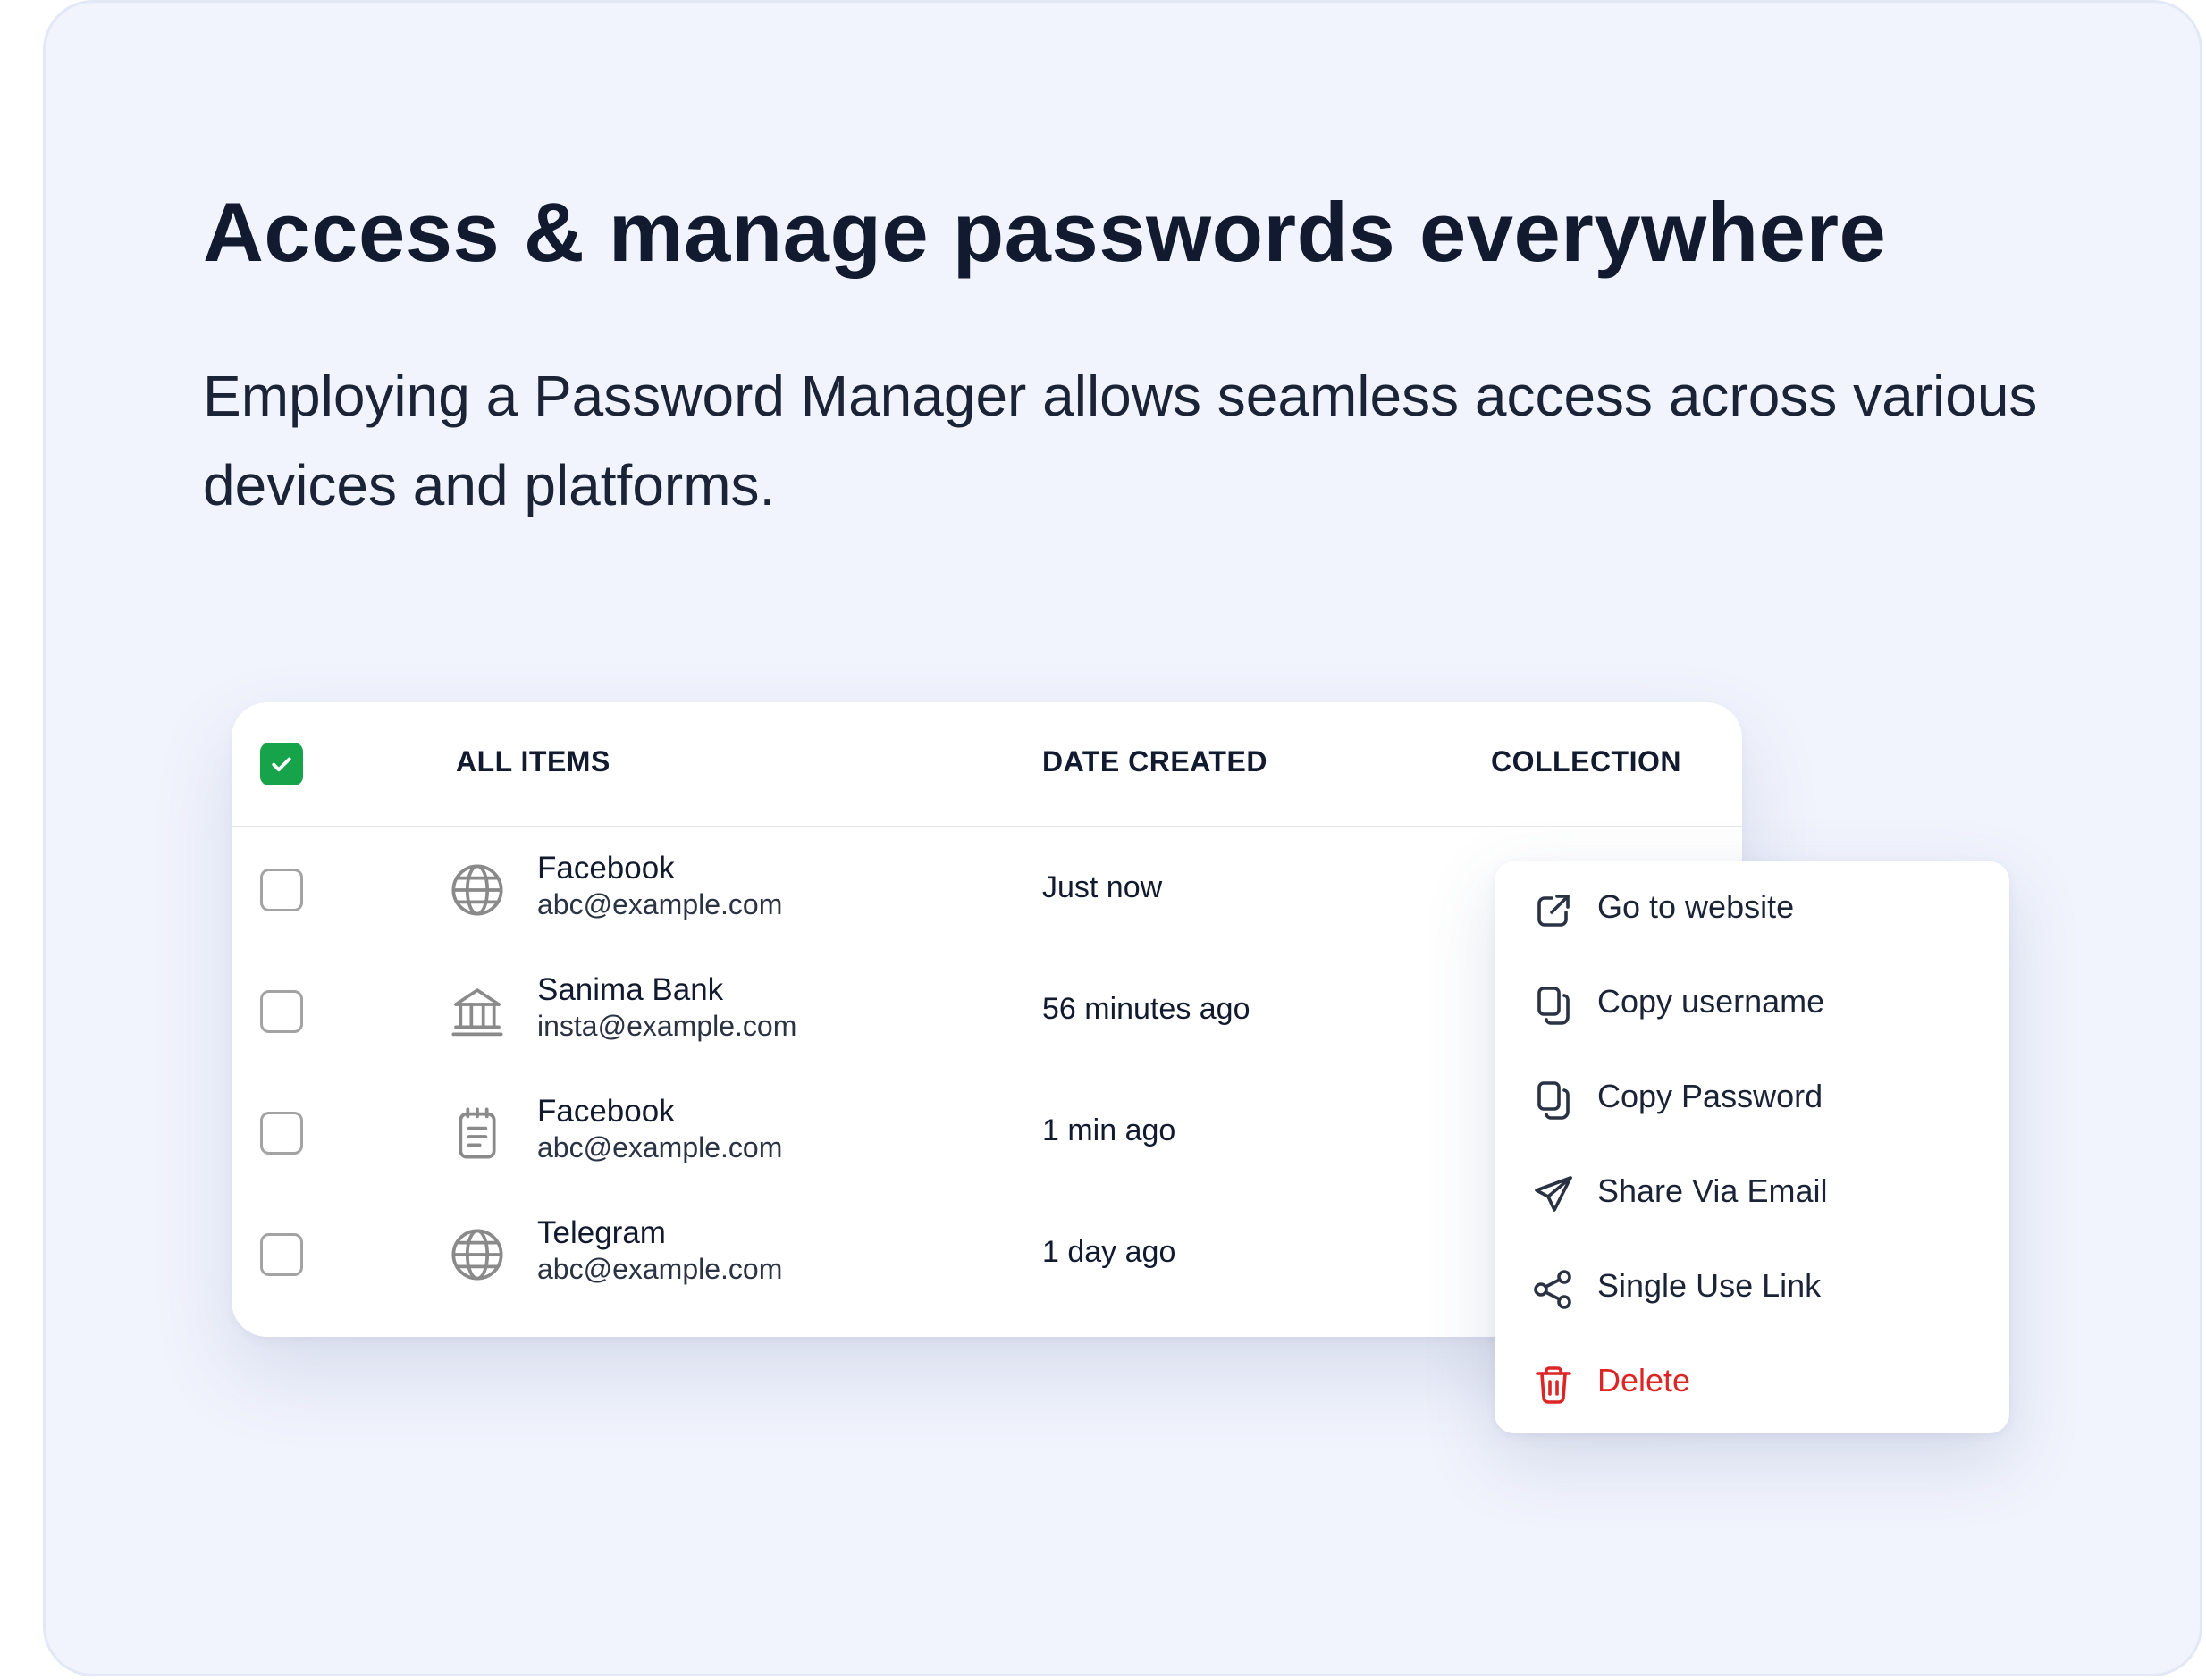 This screenshot has height=1680, width=2206. I want to click on page-title: Access & manage passwords everywhere, so click(1045, 232).